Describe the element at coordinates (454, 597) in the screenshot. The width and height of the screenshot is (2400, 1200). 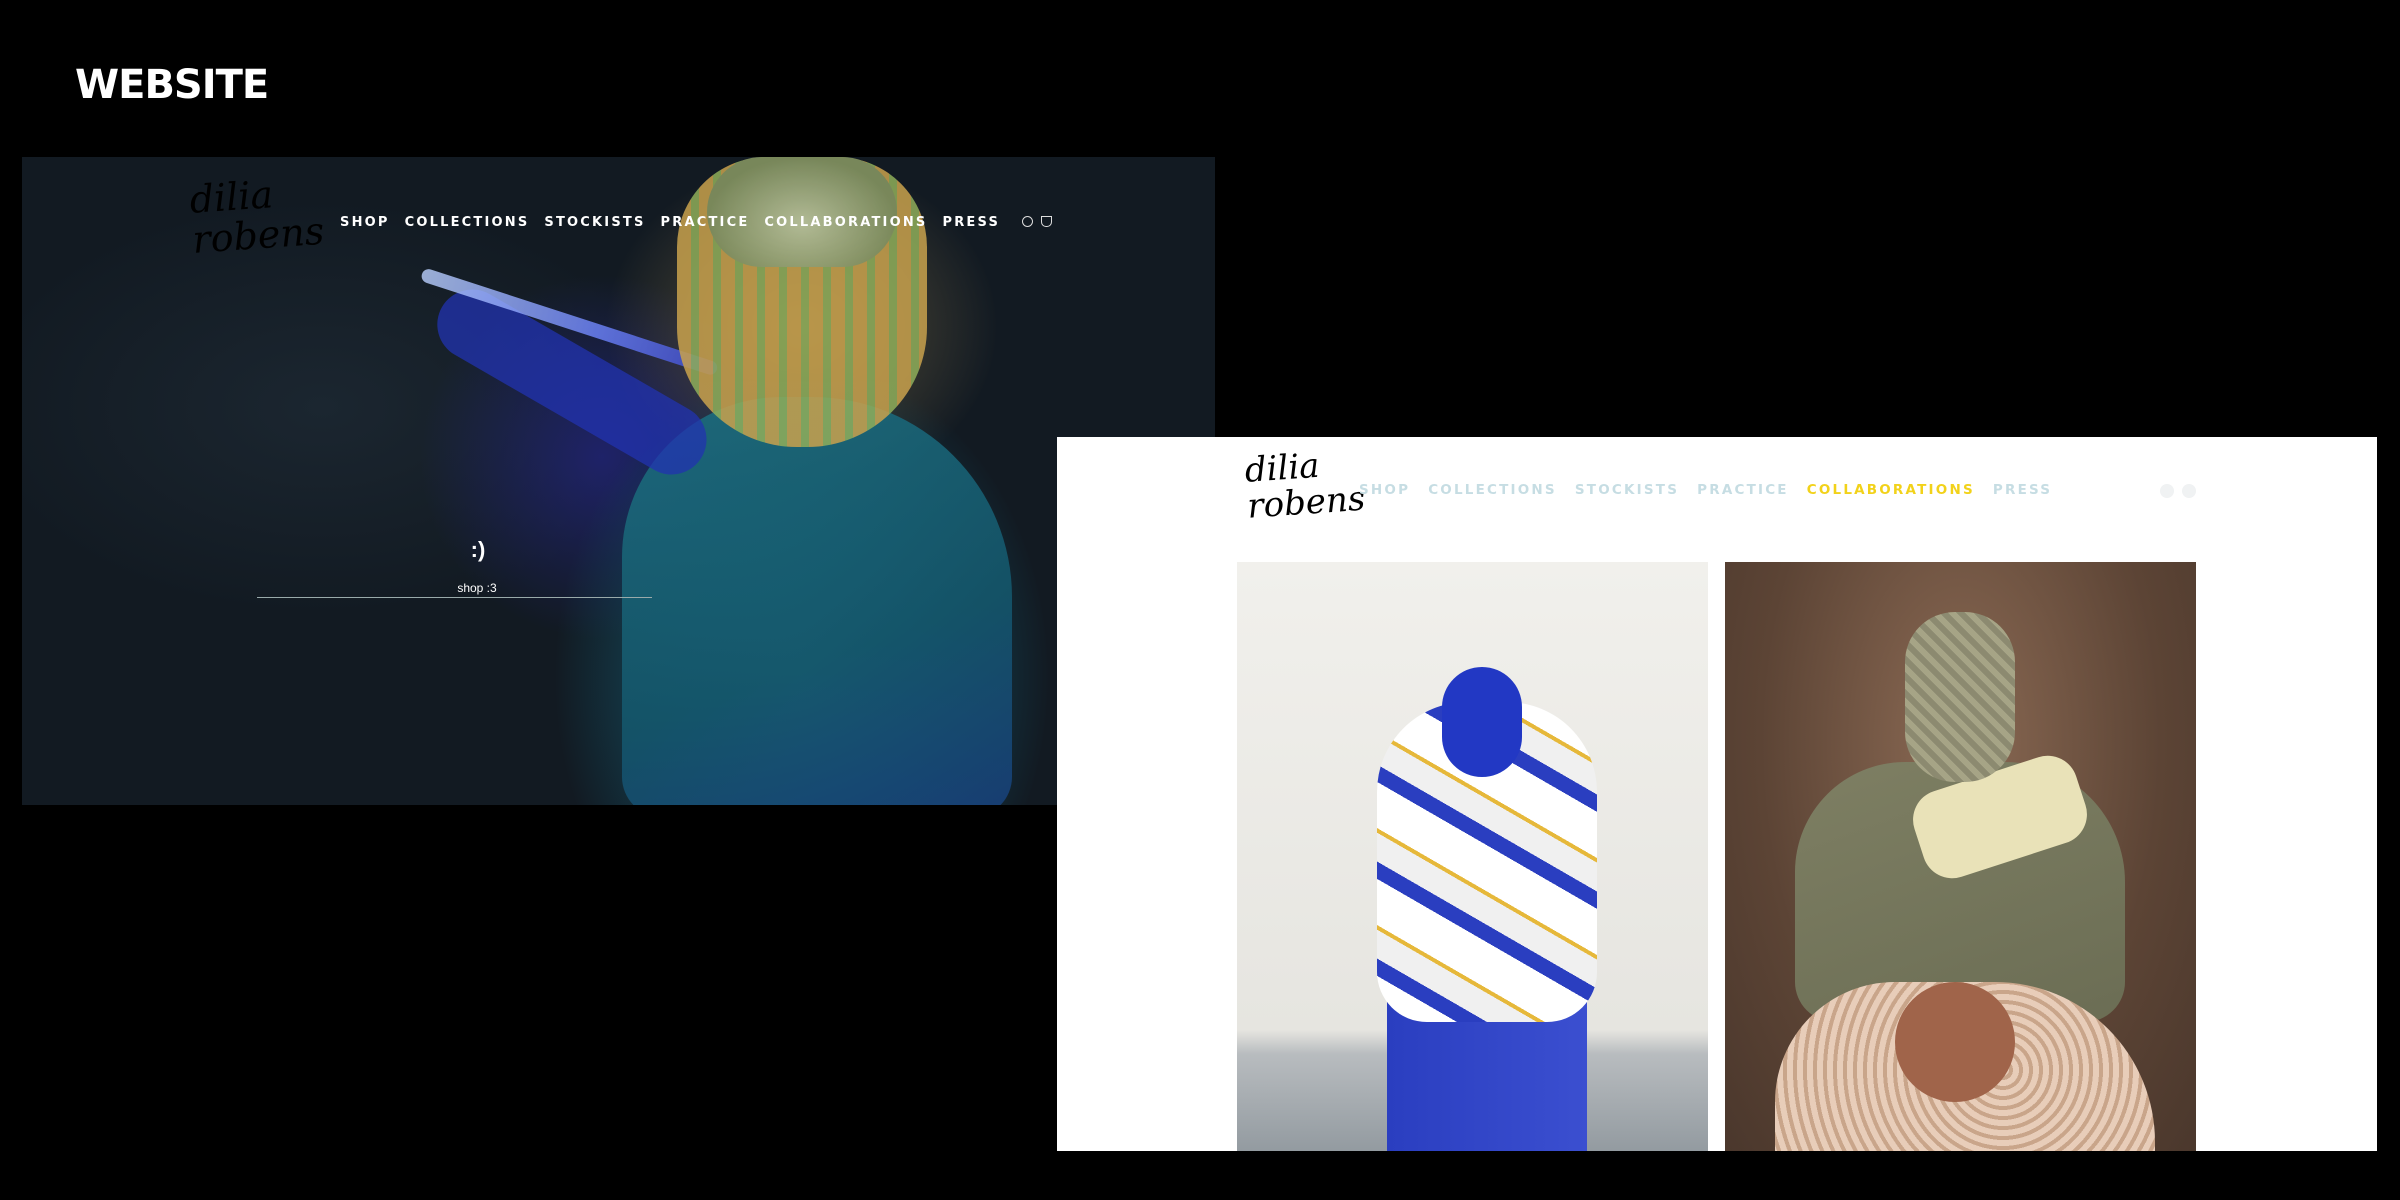
I see `shop-link-underline` at that location.